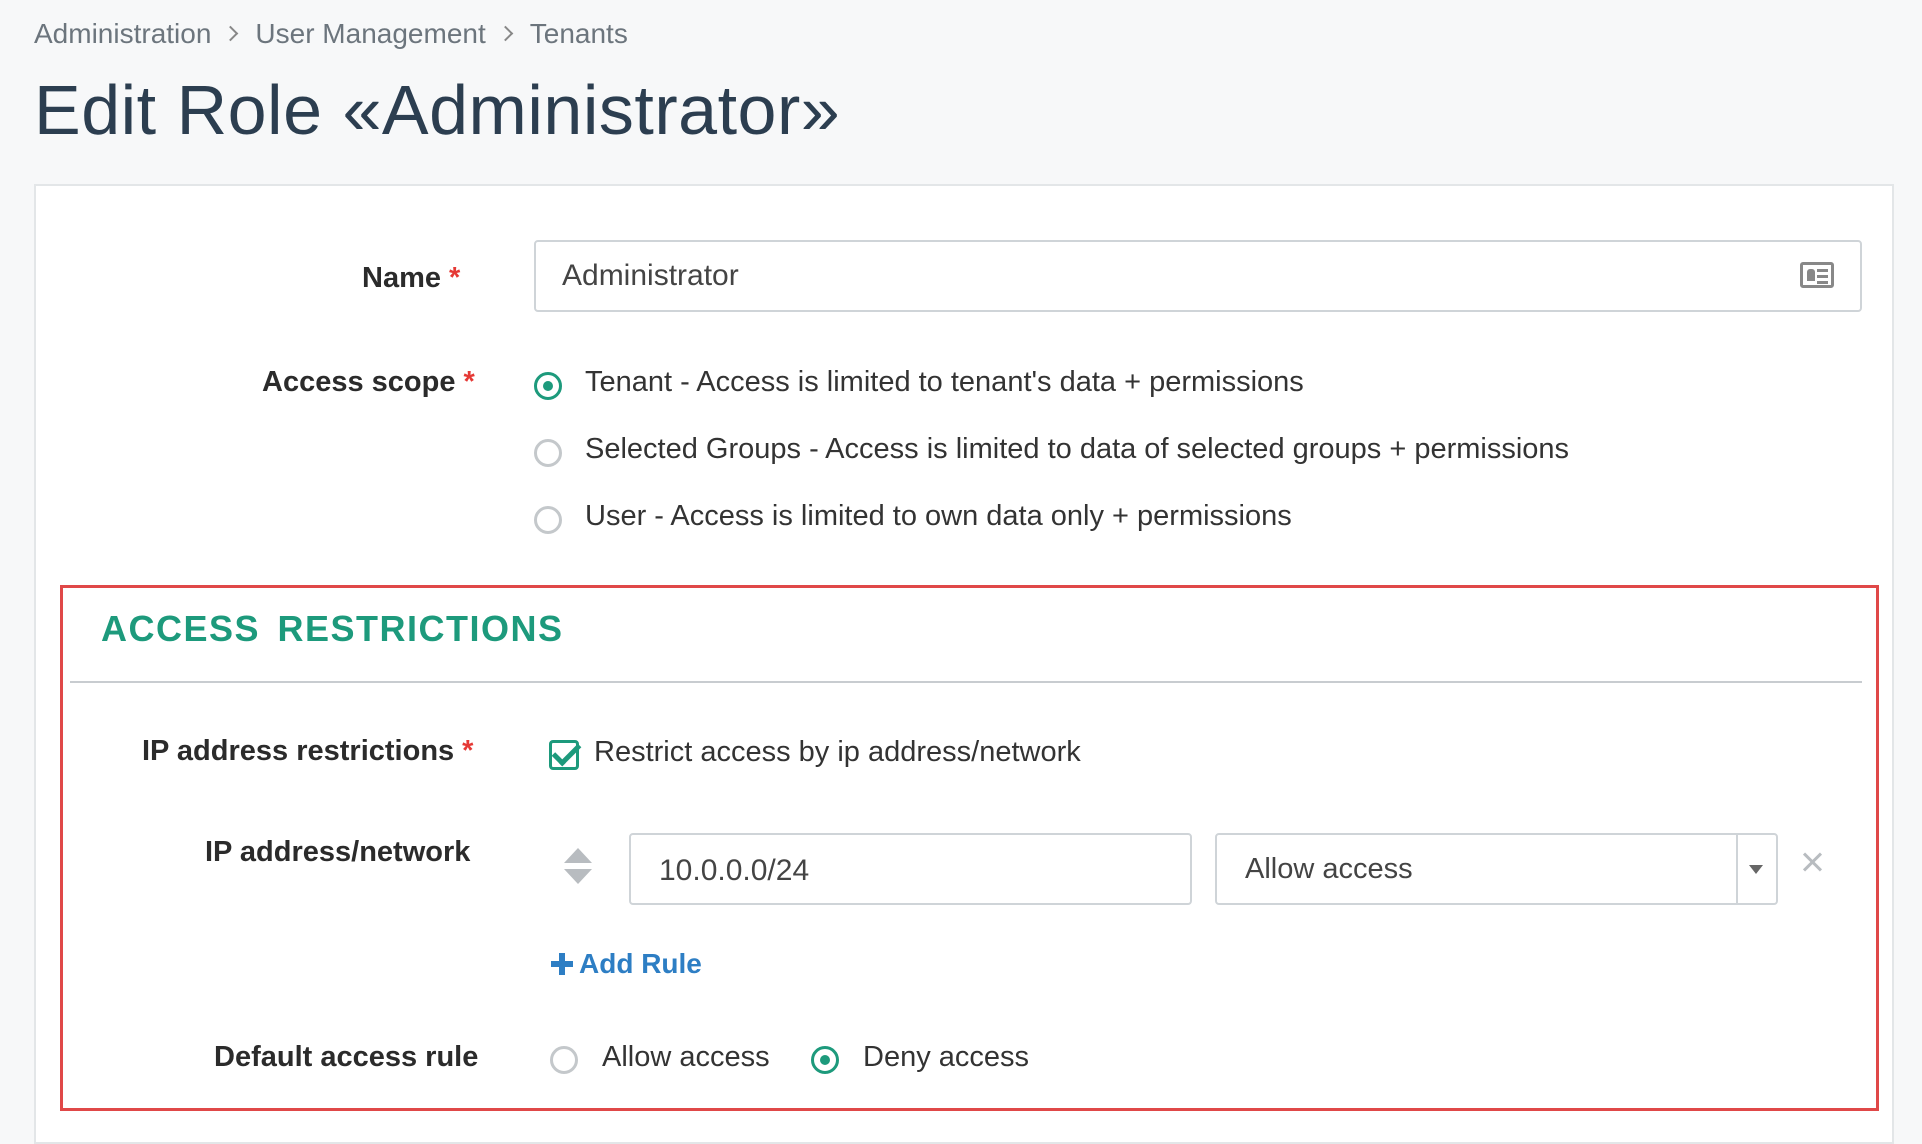  What do you see at coordinates (1813, 863) in the screenshot?
I see `close-icon` at bounding box center [1813, 863].